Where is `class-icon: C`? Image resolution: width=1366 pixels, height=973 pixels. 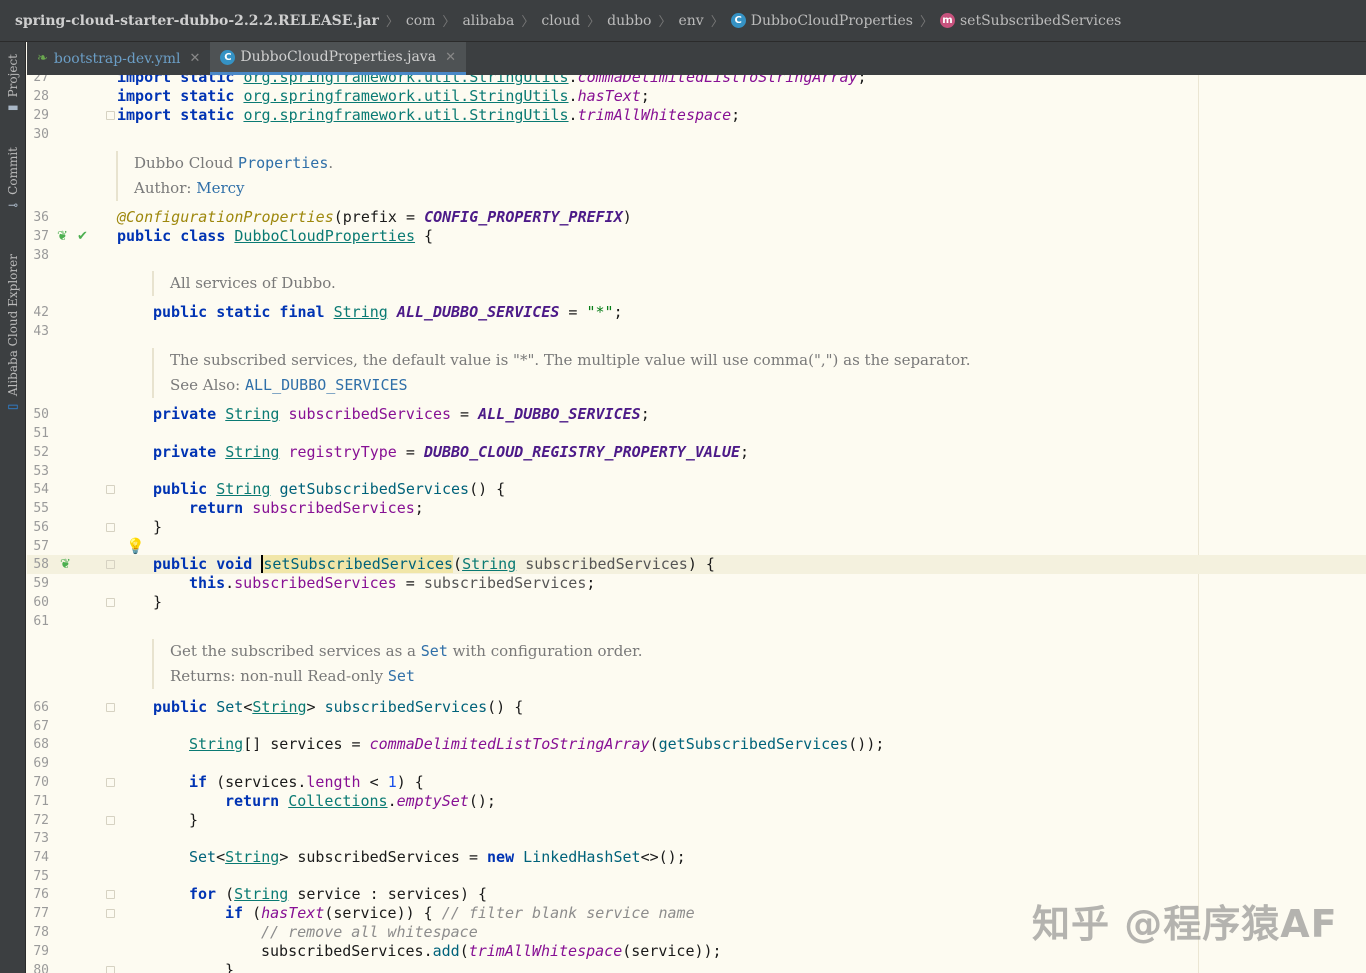
class-icon: C is located at coordinates (738, 20).